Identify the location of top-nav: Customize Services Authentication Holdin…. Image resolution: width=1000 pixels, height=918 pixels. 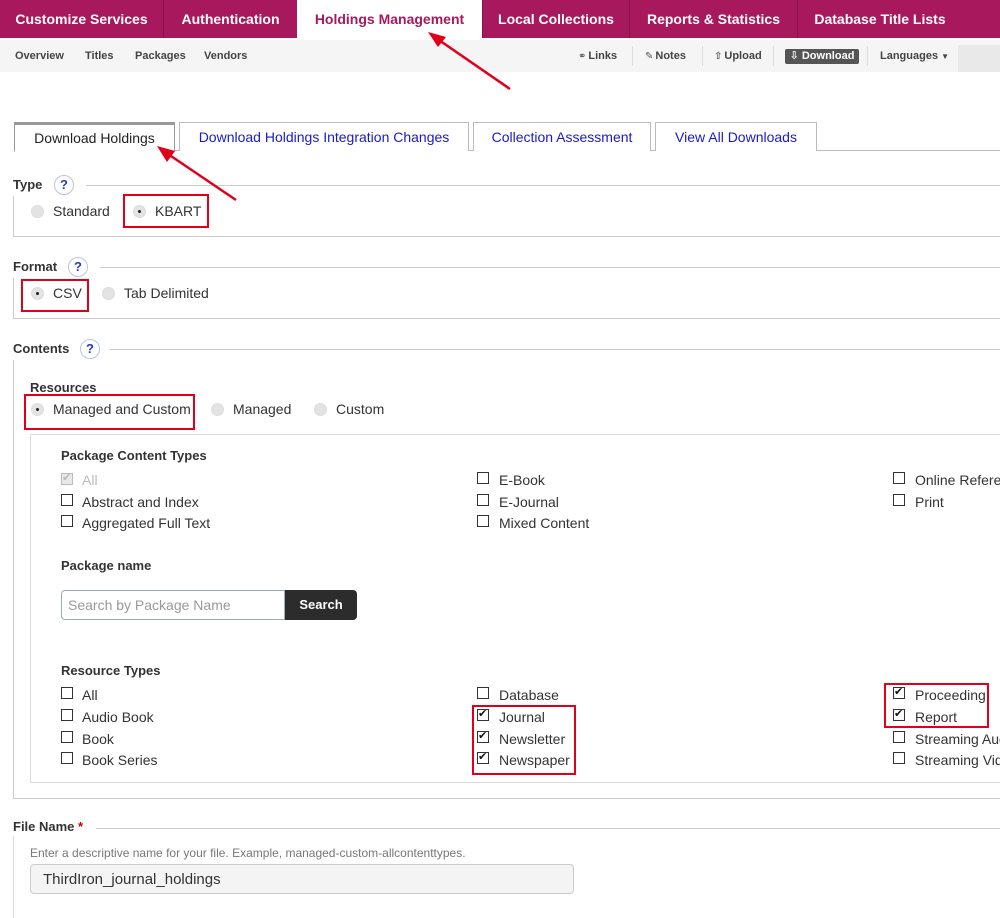
(500, 20).